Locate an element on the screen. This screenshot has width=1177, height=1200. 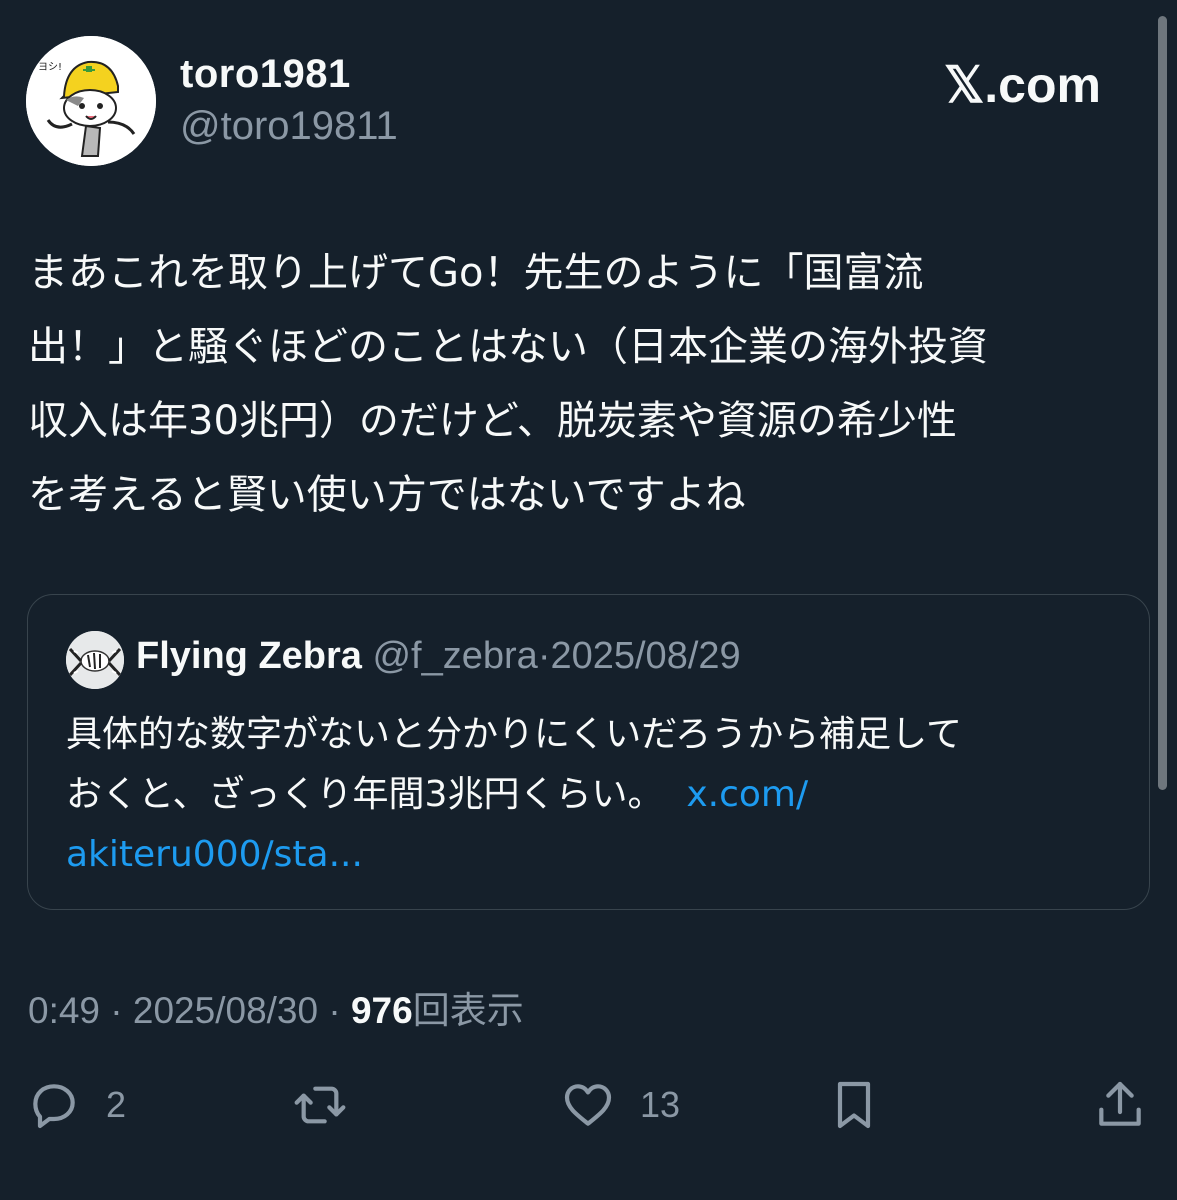
tweet-line: まあこれを取り上げてGo！先生のように「国富流 is located at coordinates (476, 273).